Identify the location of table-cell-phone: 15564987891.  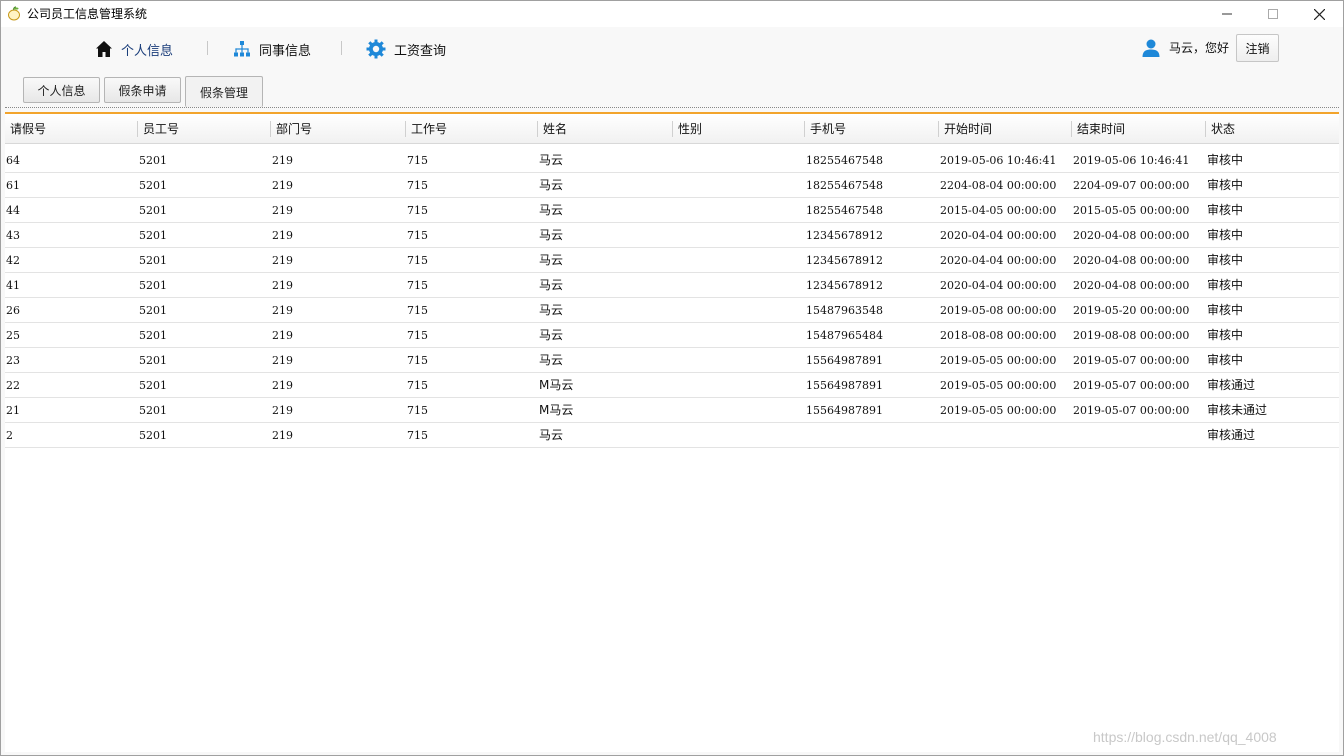
(844, 385).